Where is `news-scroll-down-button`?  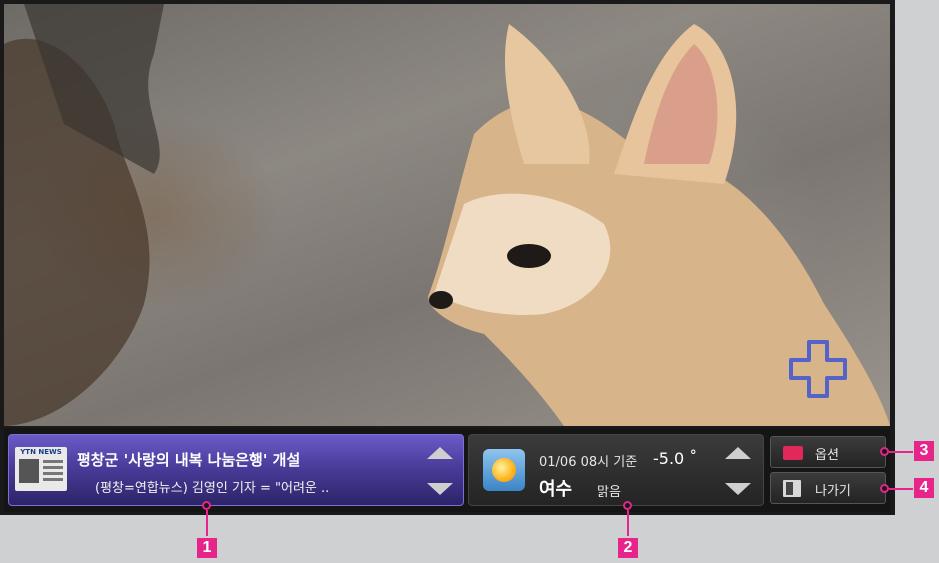
news-scroll-down-button is located at coordinates (440, 489).